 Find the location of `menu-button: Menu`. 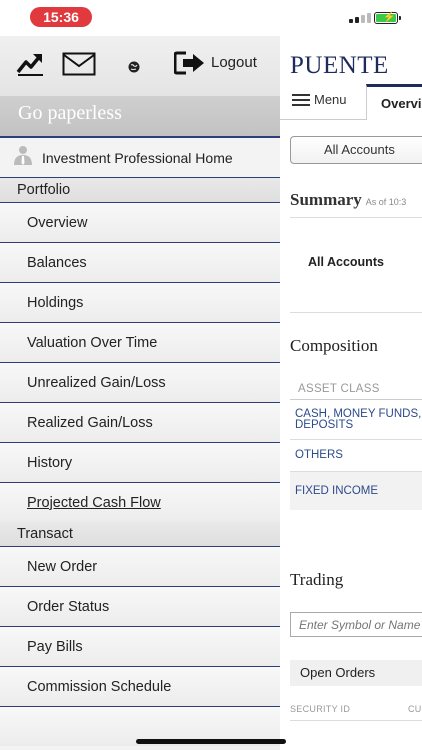

menu-button: Menu is located at coordinates (319, 99).